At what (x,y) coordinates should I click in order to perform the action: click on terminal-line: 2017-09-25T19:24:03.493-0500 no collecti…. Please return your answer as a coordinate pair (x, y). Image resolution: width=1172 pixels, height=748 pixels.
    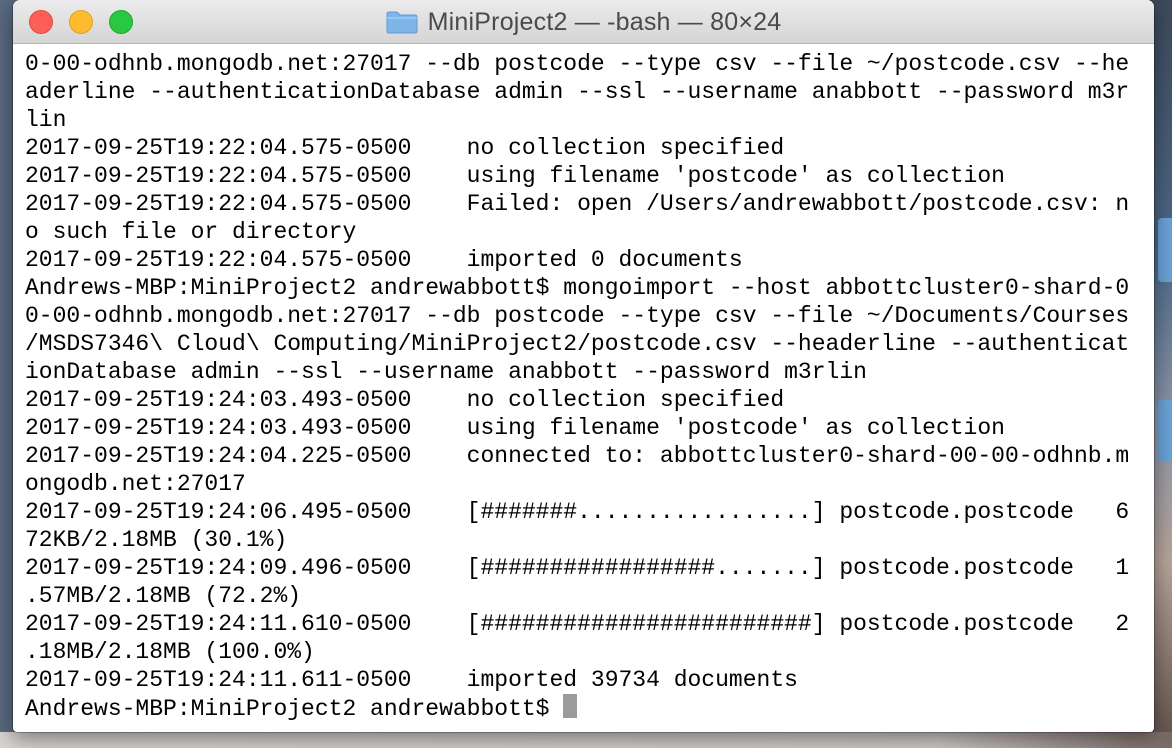
    Looking at the image, I should click on (405, 400).